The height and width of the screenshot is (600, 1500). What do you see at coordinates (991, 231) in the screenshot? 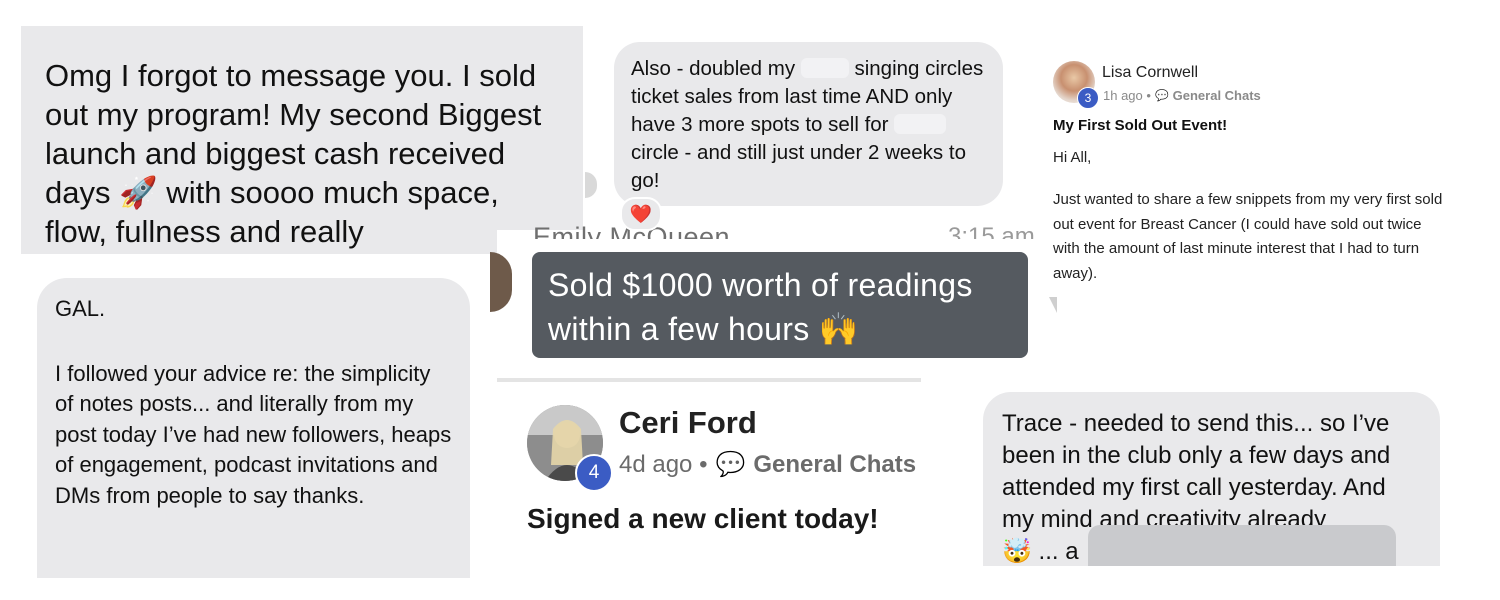
I see `cropped-timestamp: 3:15 am` at bounding box center [991, 231].